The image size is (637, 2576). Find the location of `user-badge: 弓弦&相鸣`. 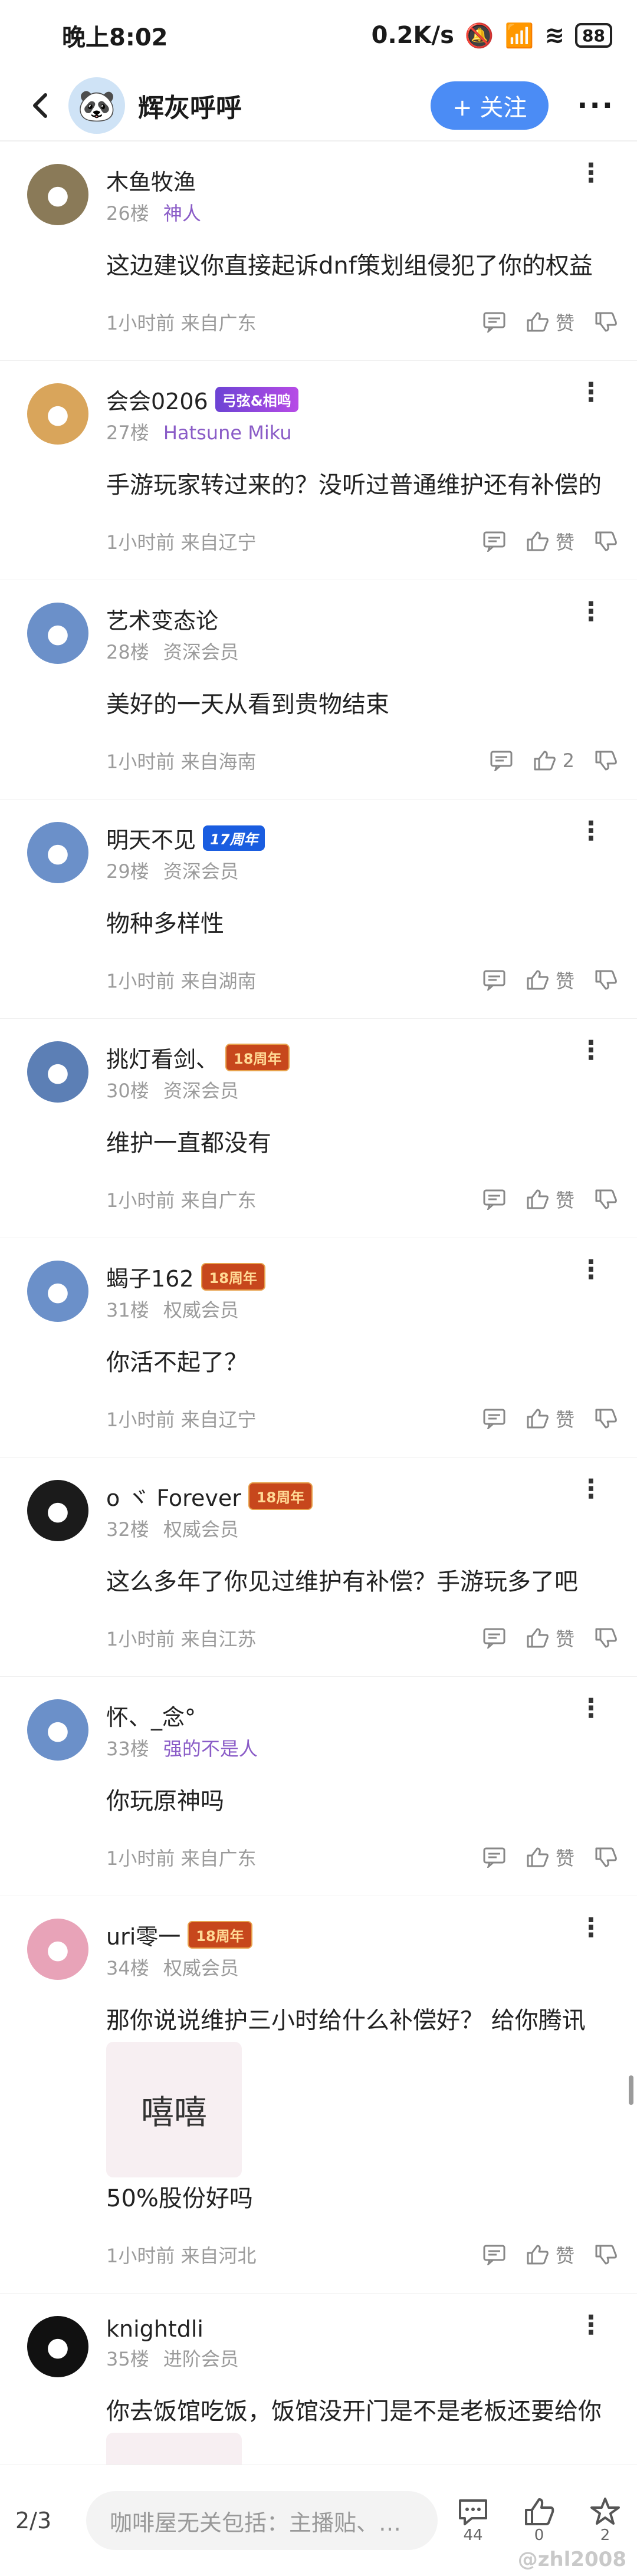

user-badge: 弓弦&相鸣 is located at coordinates (256, 399).